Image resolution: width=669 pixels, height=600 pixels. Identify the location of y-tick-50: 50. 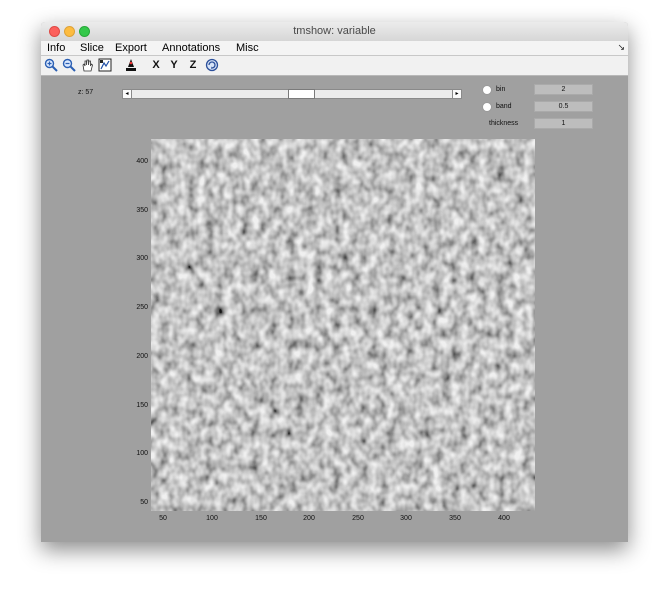
(144, 502).